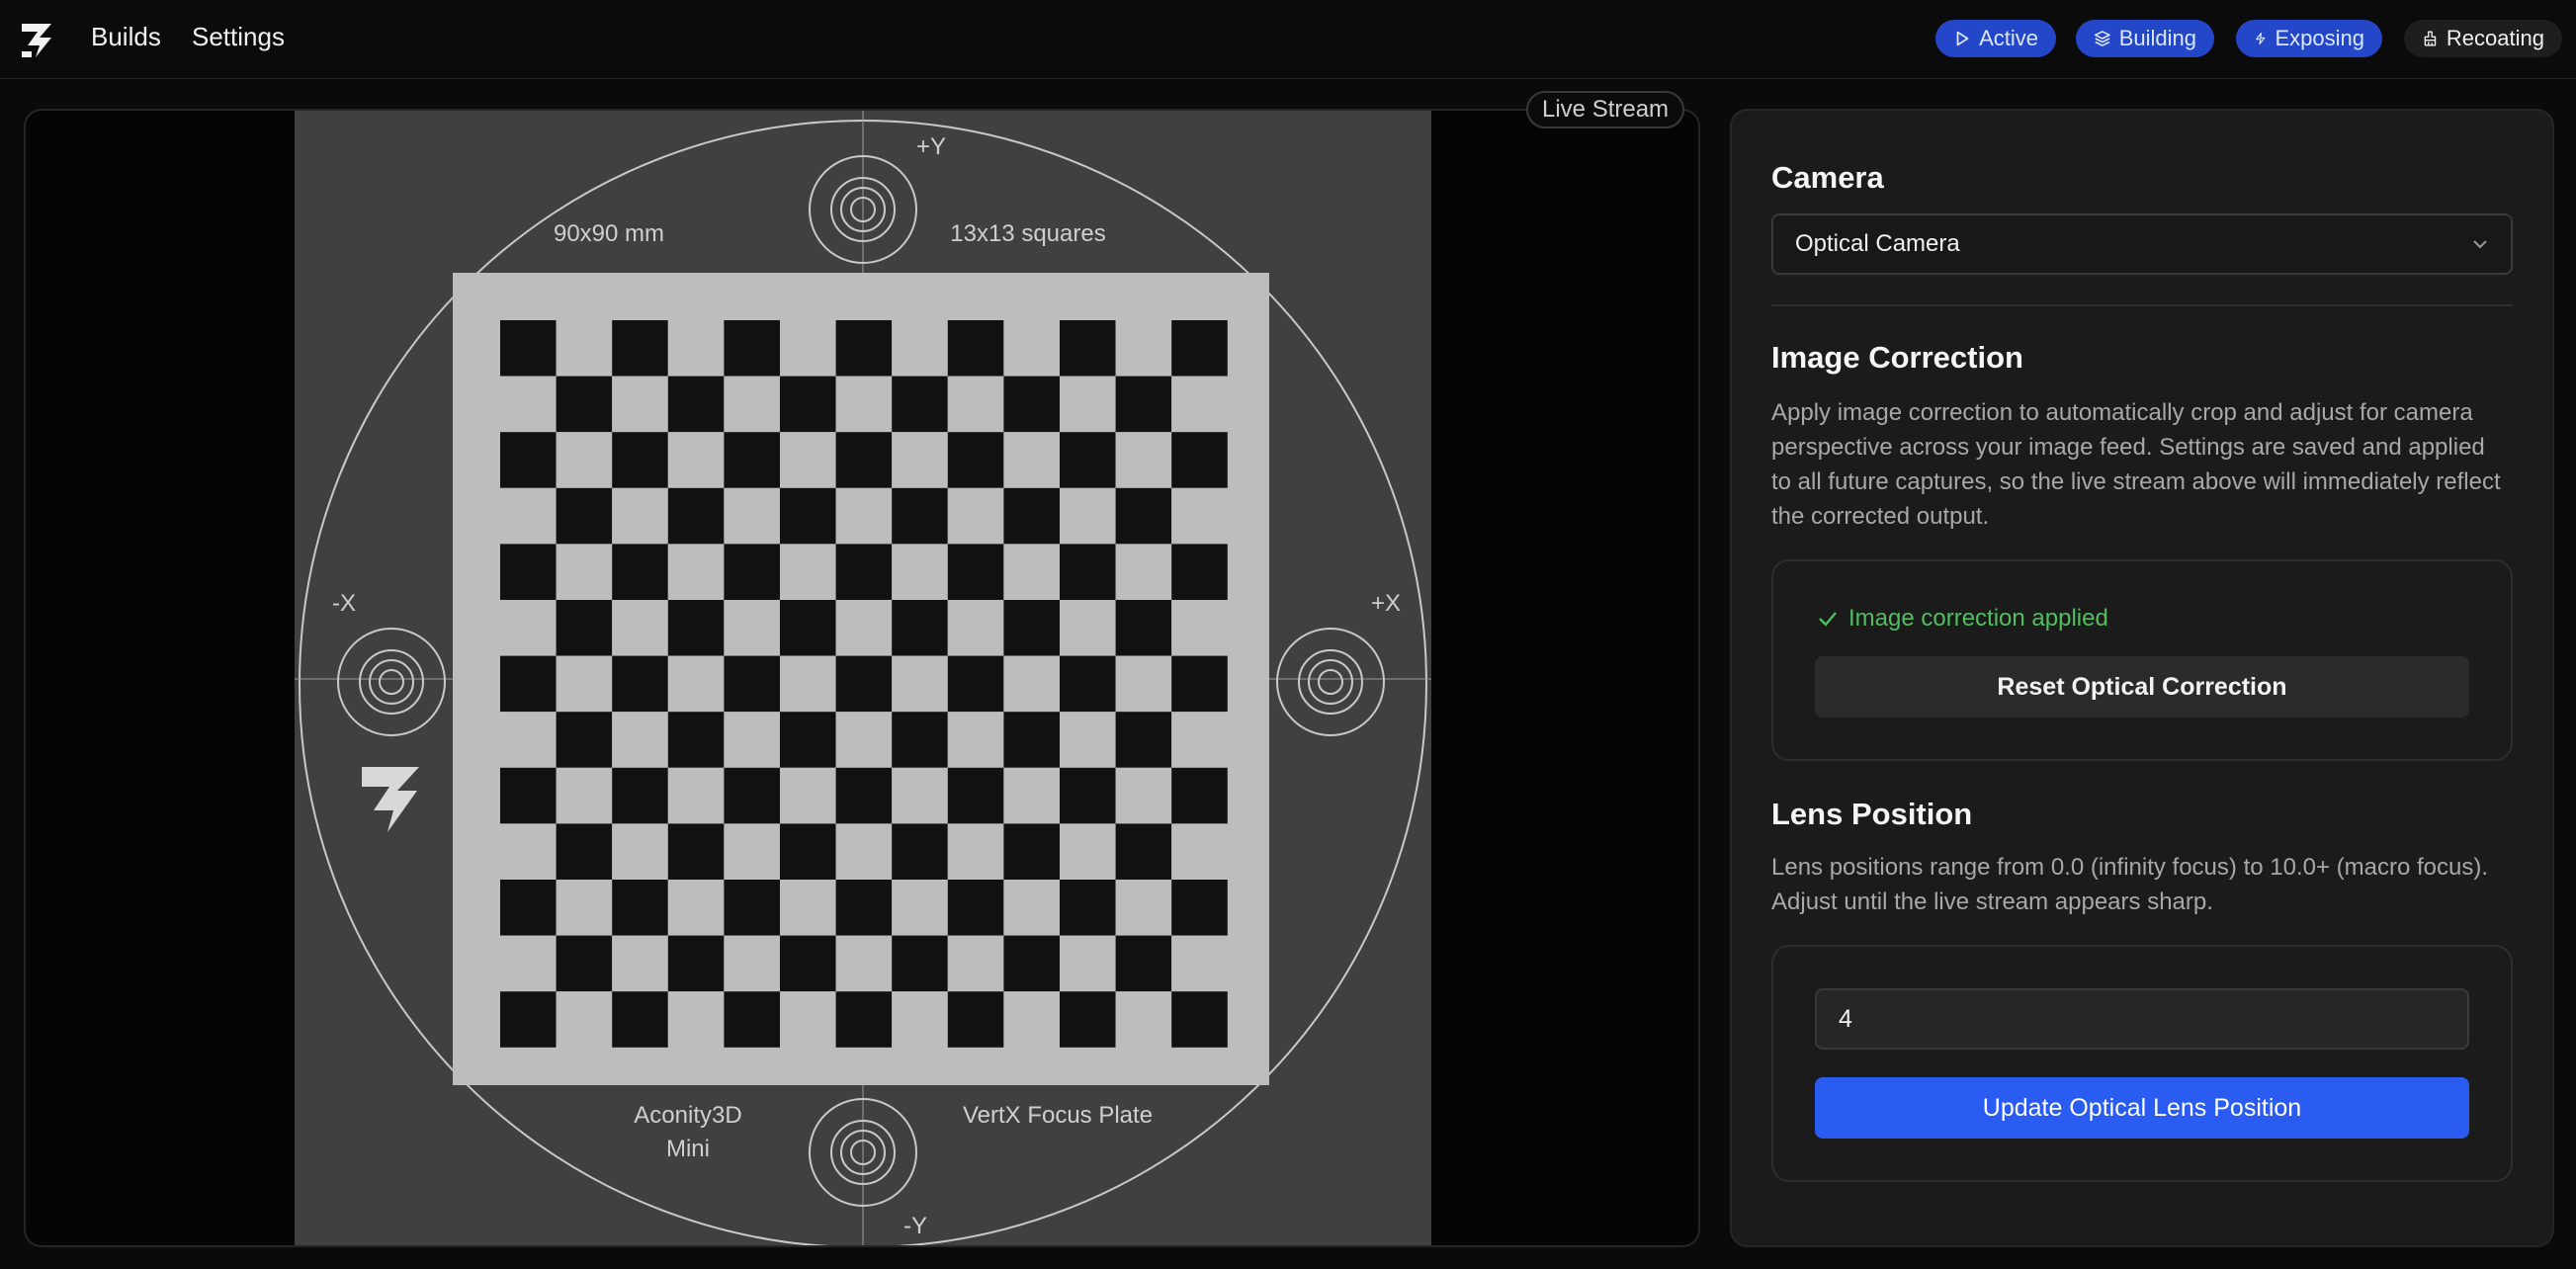  Describe the element at coordinates (1827, 177) in the screenshot. I see `camera-heading: Camera` at that location.